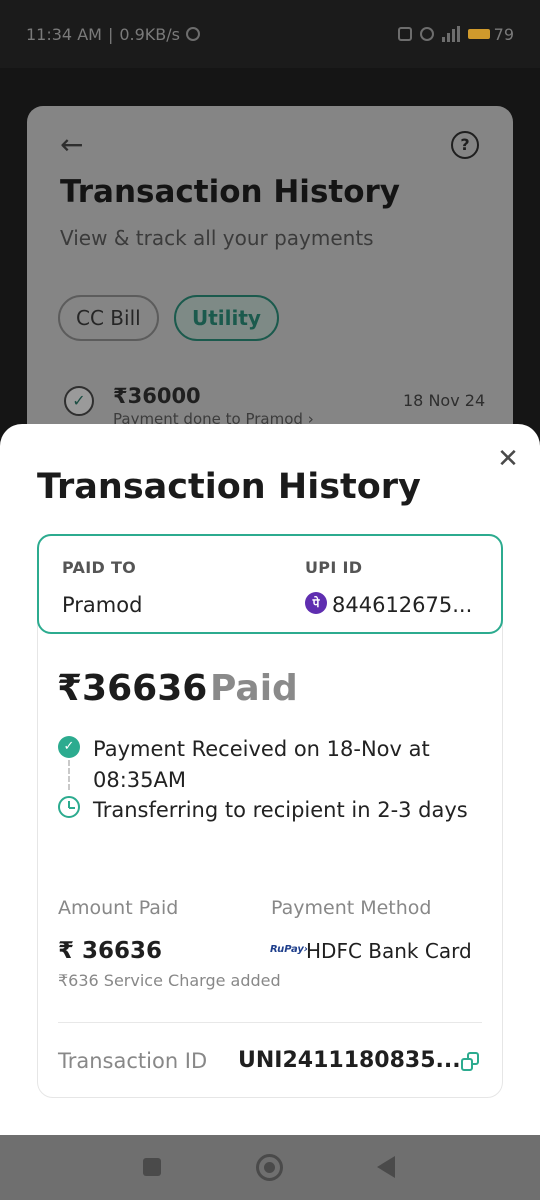  What do you see at coordinates (226, 318) in the screenshot?
I see `filter-chip-utility: Utility` at bounding box center [226, 318].